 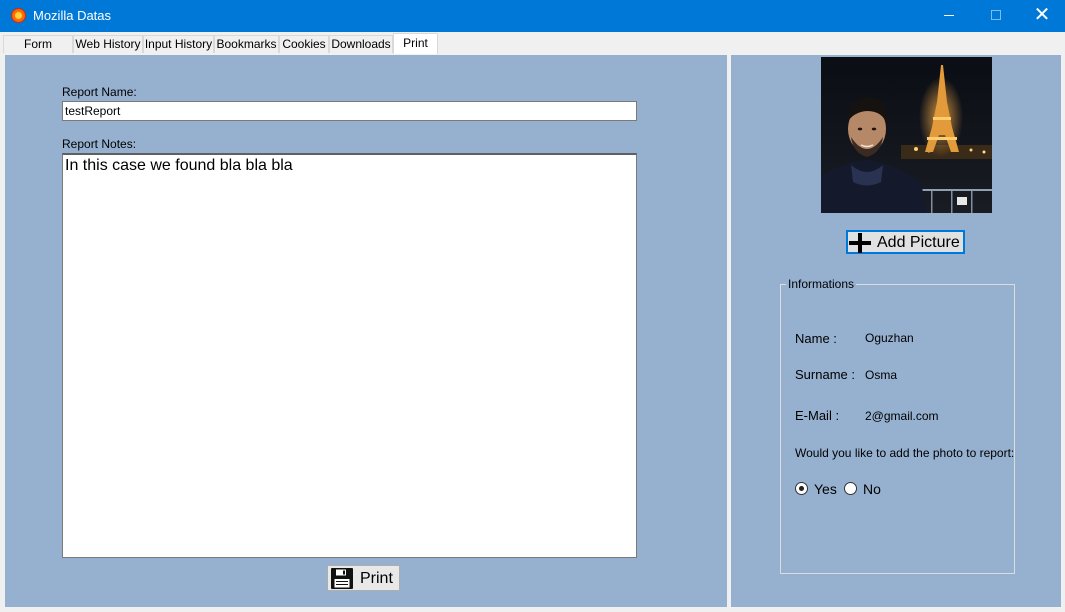 What do you see at coordinates (246, 44) in the screenshot?
I see `tab-bookmarks: Bookmarks` at bounding box center [246, 44].